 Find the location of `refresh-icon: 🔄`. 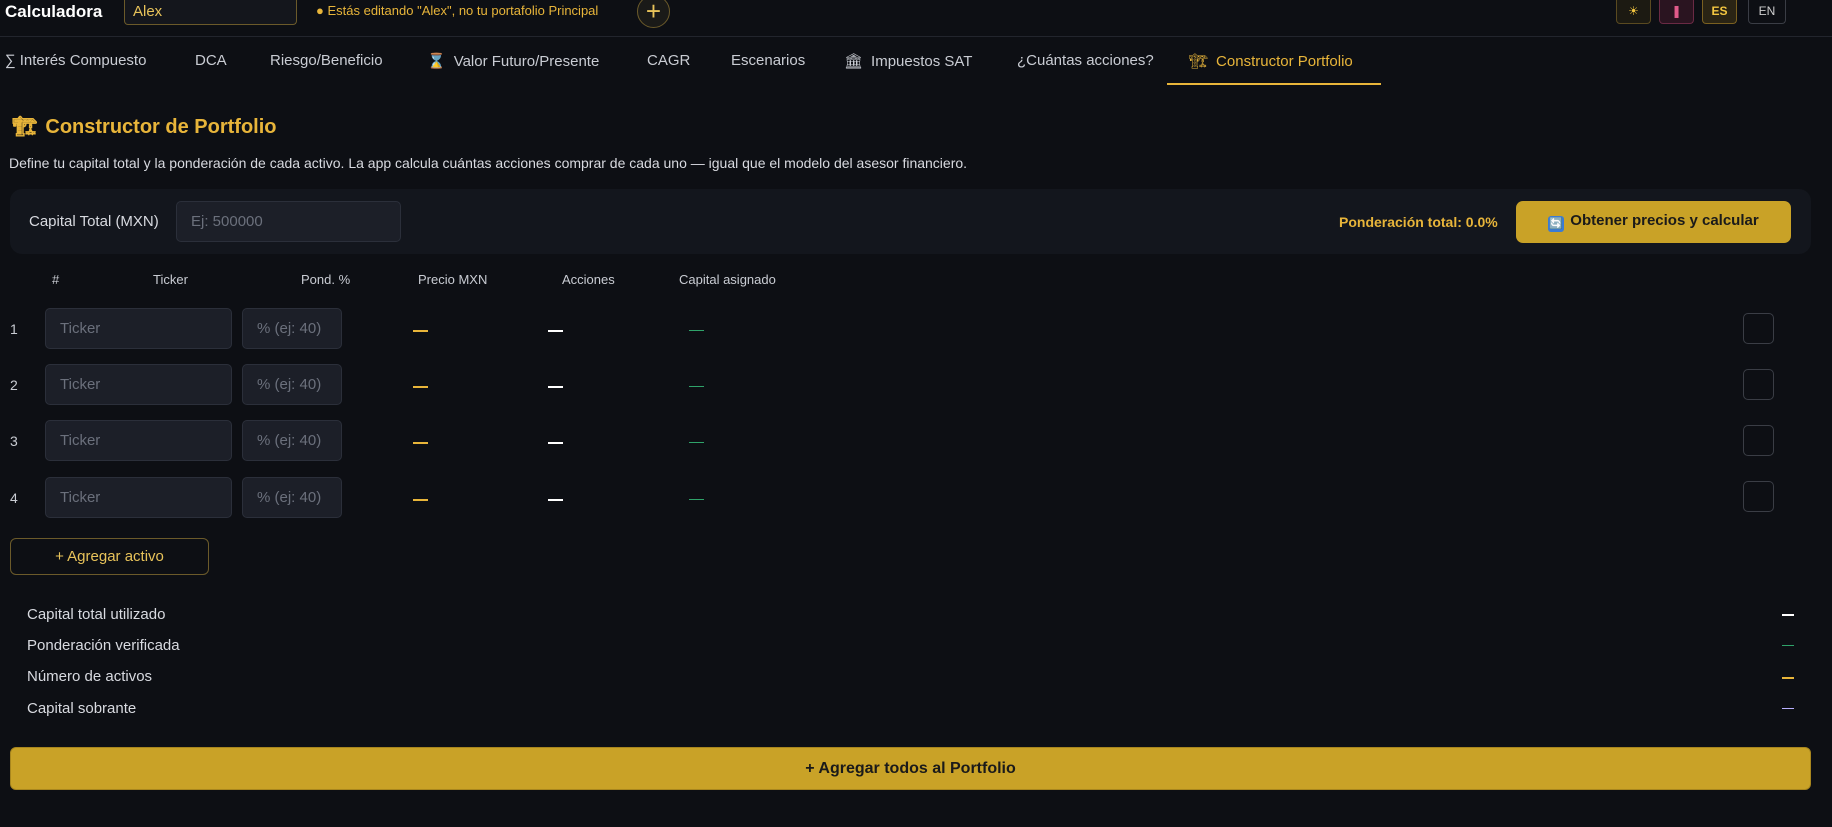

refresh-icon: 🔄 is located at coordinates (1556, 224).